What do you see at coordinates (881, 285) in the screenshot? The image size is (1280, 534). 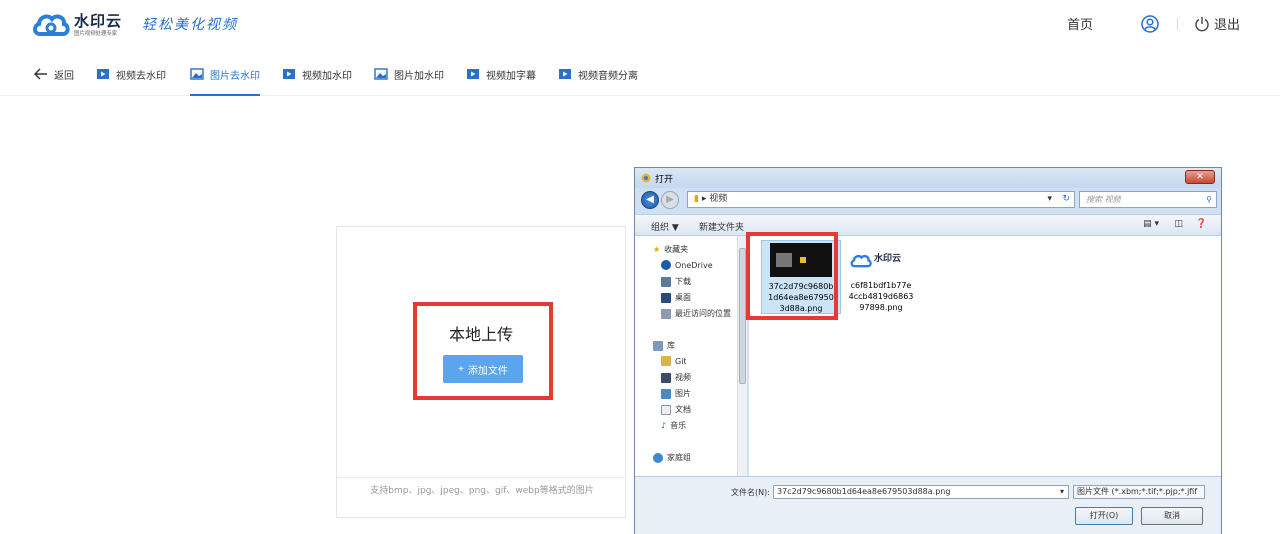 I see `file-name-line: c6f81bdf1b77e` at bounding box center [881, 285].